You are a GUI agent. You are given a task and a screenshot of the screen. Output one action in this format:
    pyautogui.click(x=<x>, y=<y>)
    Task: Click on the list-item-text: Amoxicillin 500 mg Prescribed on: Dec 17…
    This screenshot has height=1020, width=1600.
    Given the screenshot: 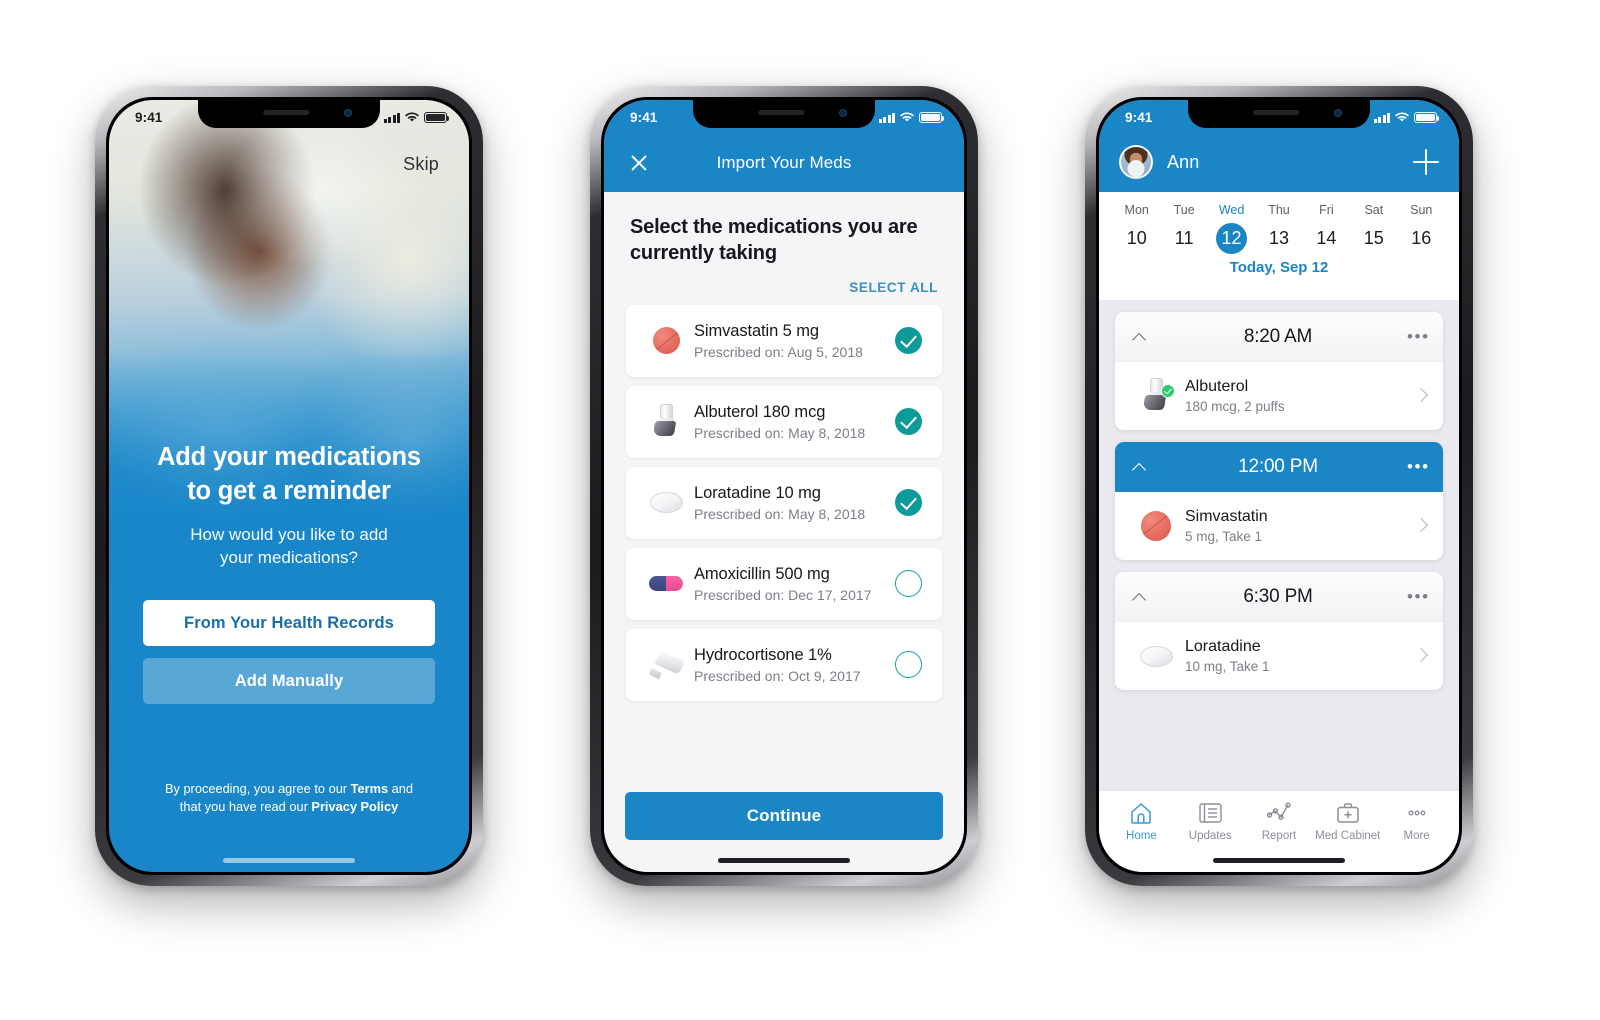 What is the action you would take?
    pyautogui.click(x=792, y=584)
    